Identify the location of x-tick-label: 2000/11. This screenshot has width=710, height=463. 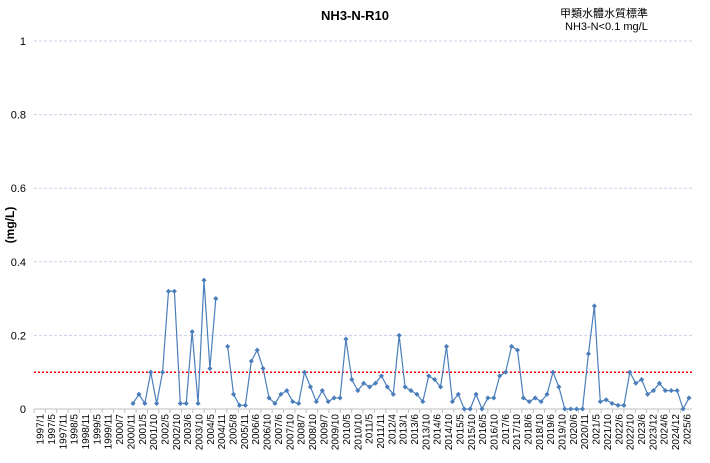
(131, 432).